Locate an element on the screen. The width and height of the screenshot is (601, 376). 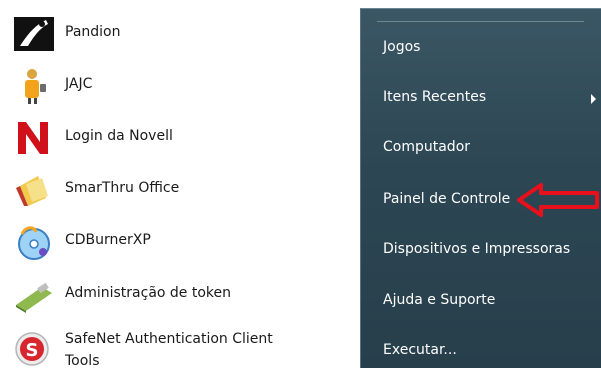
jajc-icon is located at coordinates (35, 86).